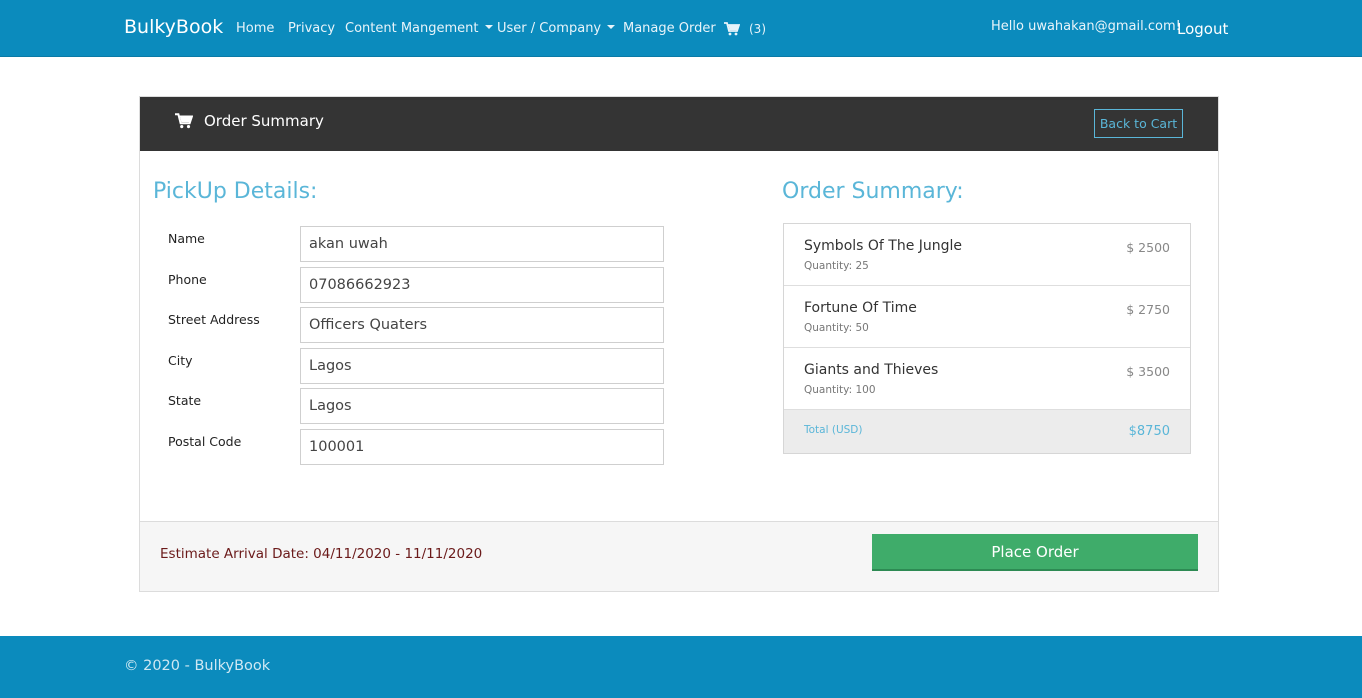 The height and width of the screenshot is (698, 1362). Describe the element at coordinates (264, 121) in the screenshot. I see `card-title: Order Summary` at that location.